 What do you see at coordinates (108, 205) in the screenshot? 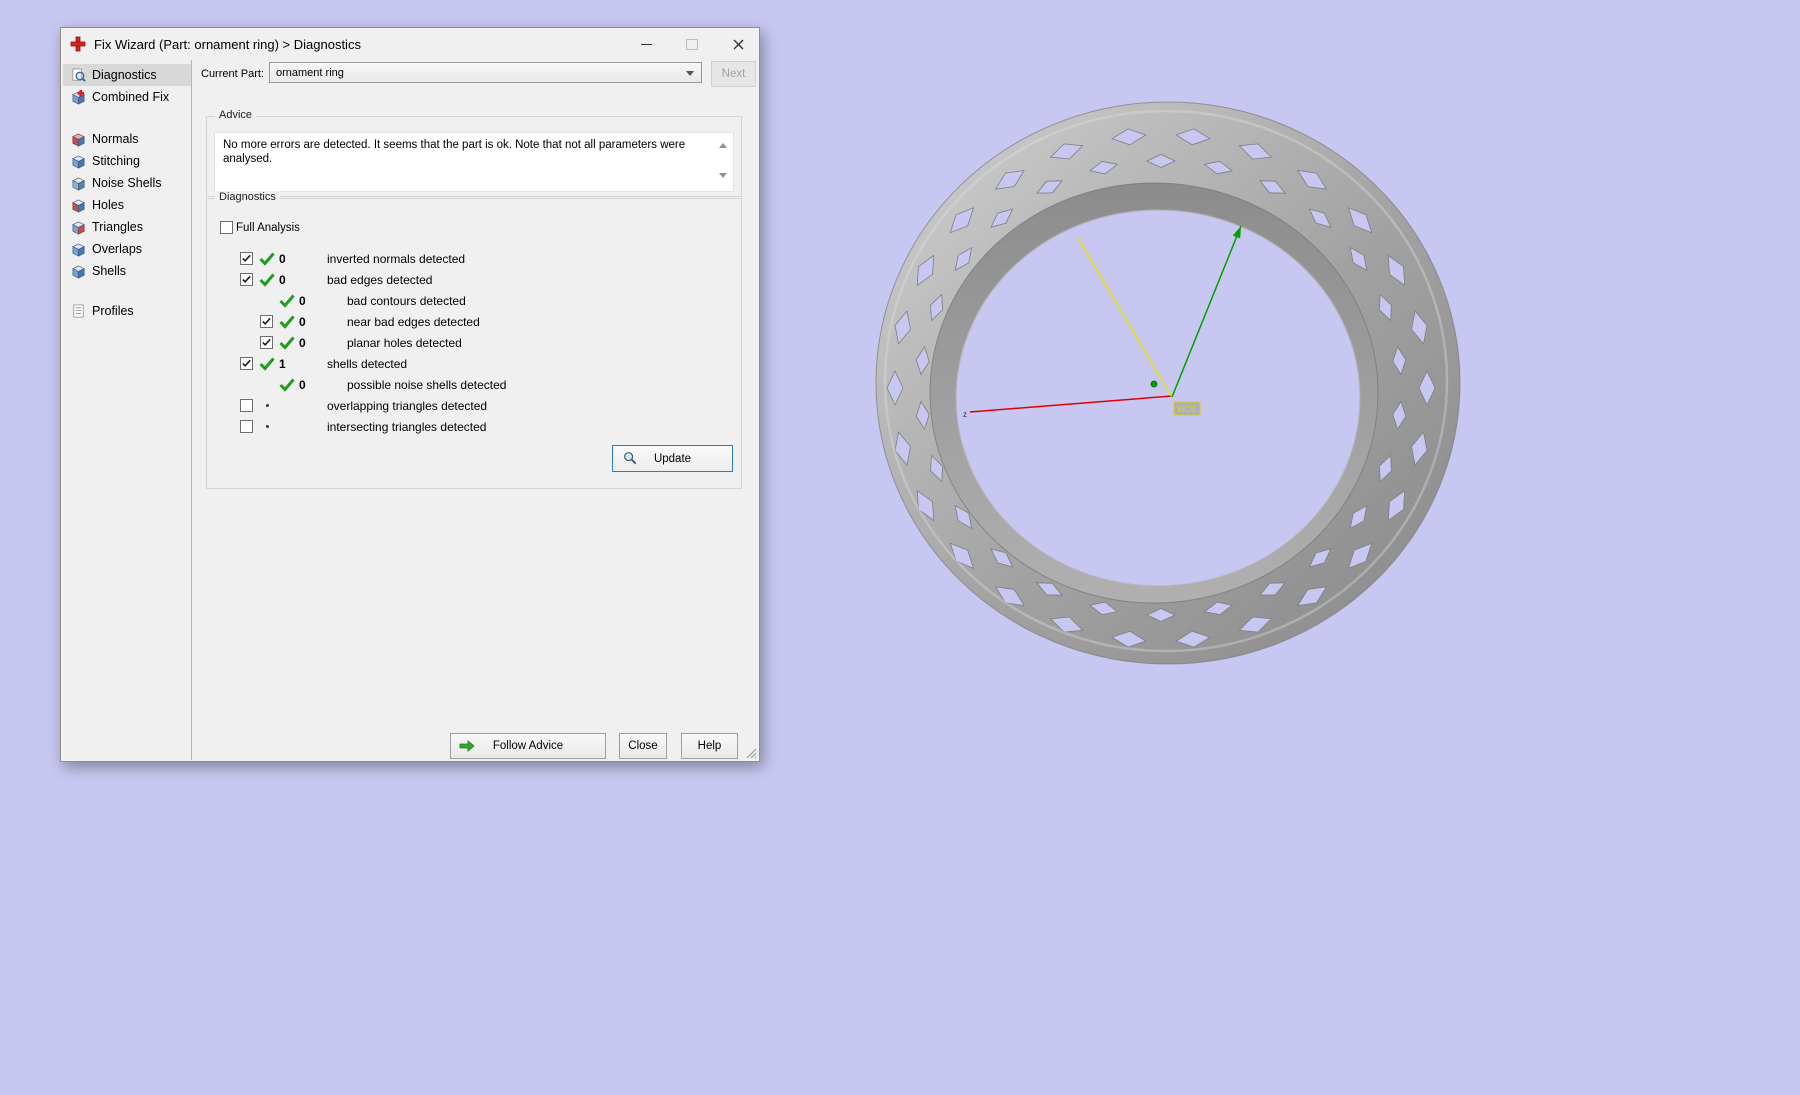
I see `sidebar-item-label: Holes` at bounding box center [108, 205].